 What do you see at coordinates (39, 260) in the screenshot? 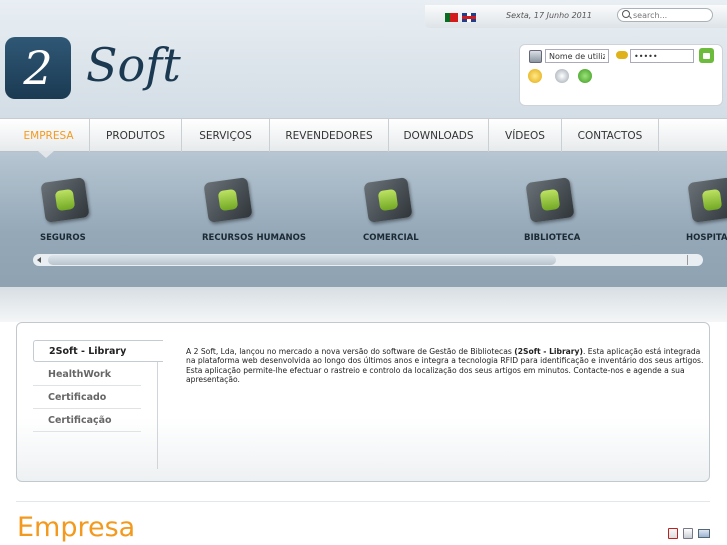
I see `scroll-left-icon` at bounding box center [39, 260].